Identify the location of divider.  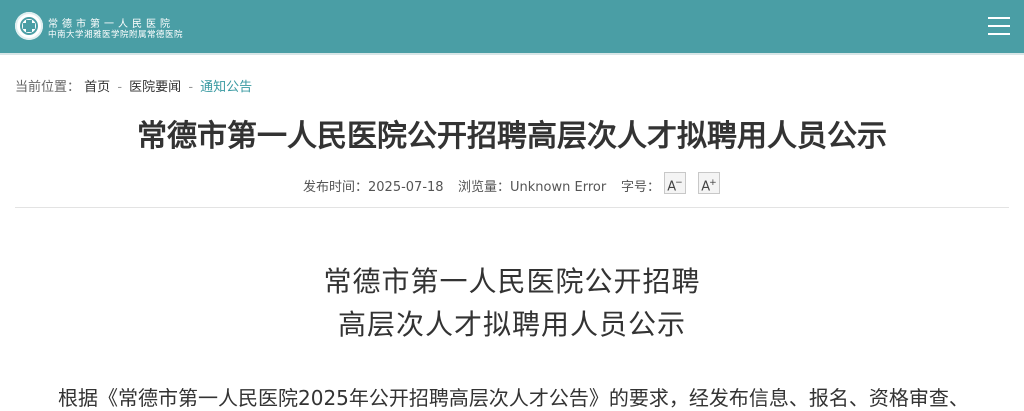
(512, 207).